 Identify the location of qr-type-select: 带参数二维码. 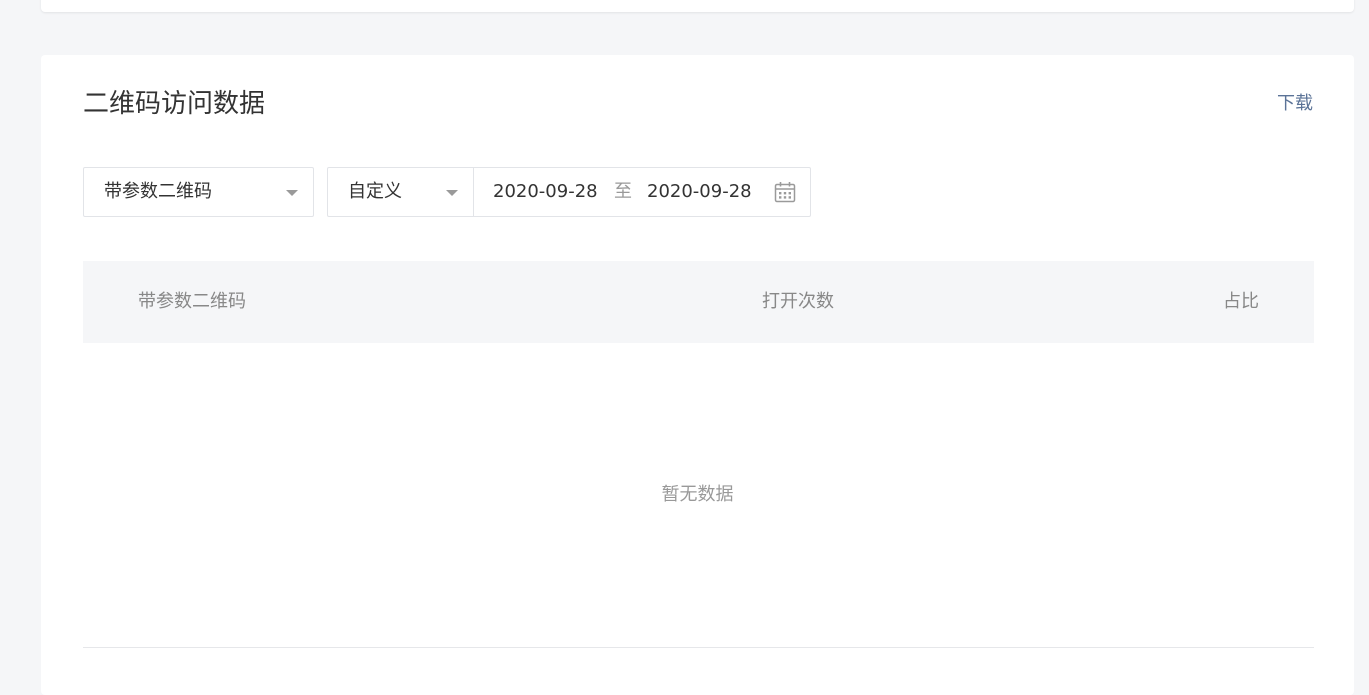
(198, 192).